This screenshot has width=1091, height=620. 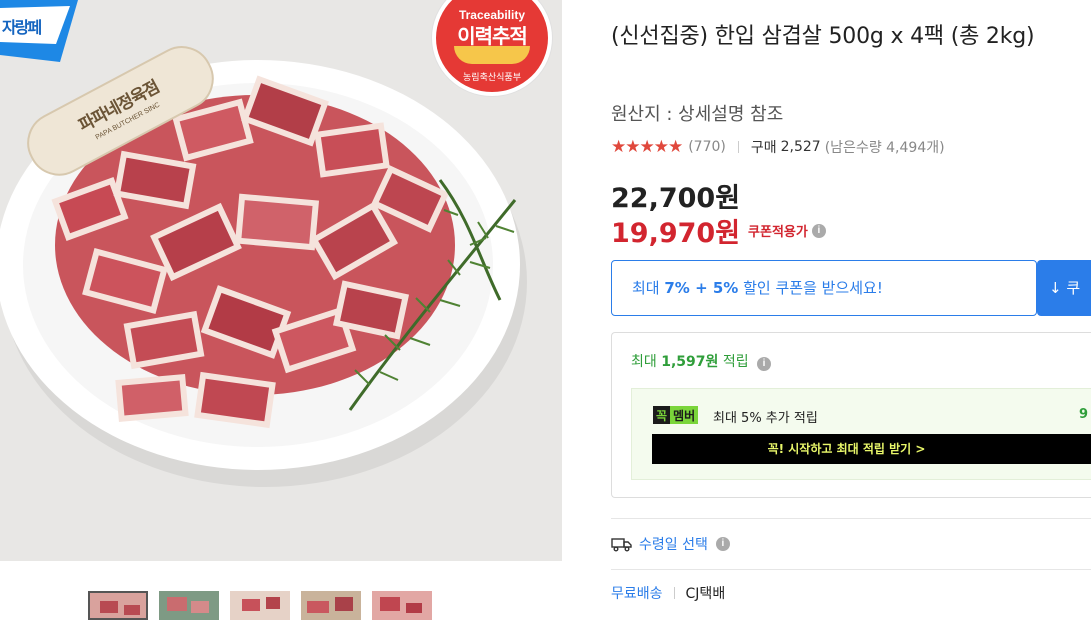 What do you see at coordinates (492, 78) in the screenshot?
I see `trace-organization: 농림축산식품부` at bounding box center [492, 78].